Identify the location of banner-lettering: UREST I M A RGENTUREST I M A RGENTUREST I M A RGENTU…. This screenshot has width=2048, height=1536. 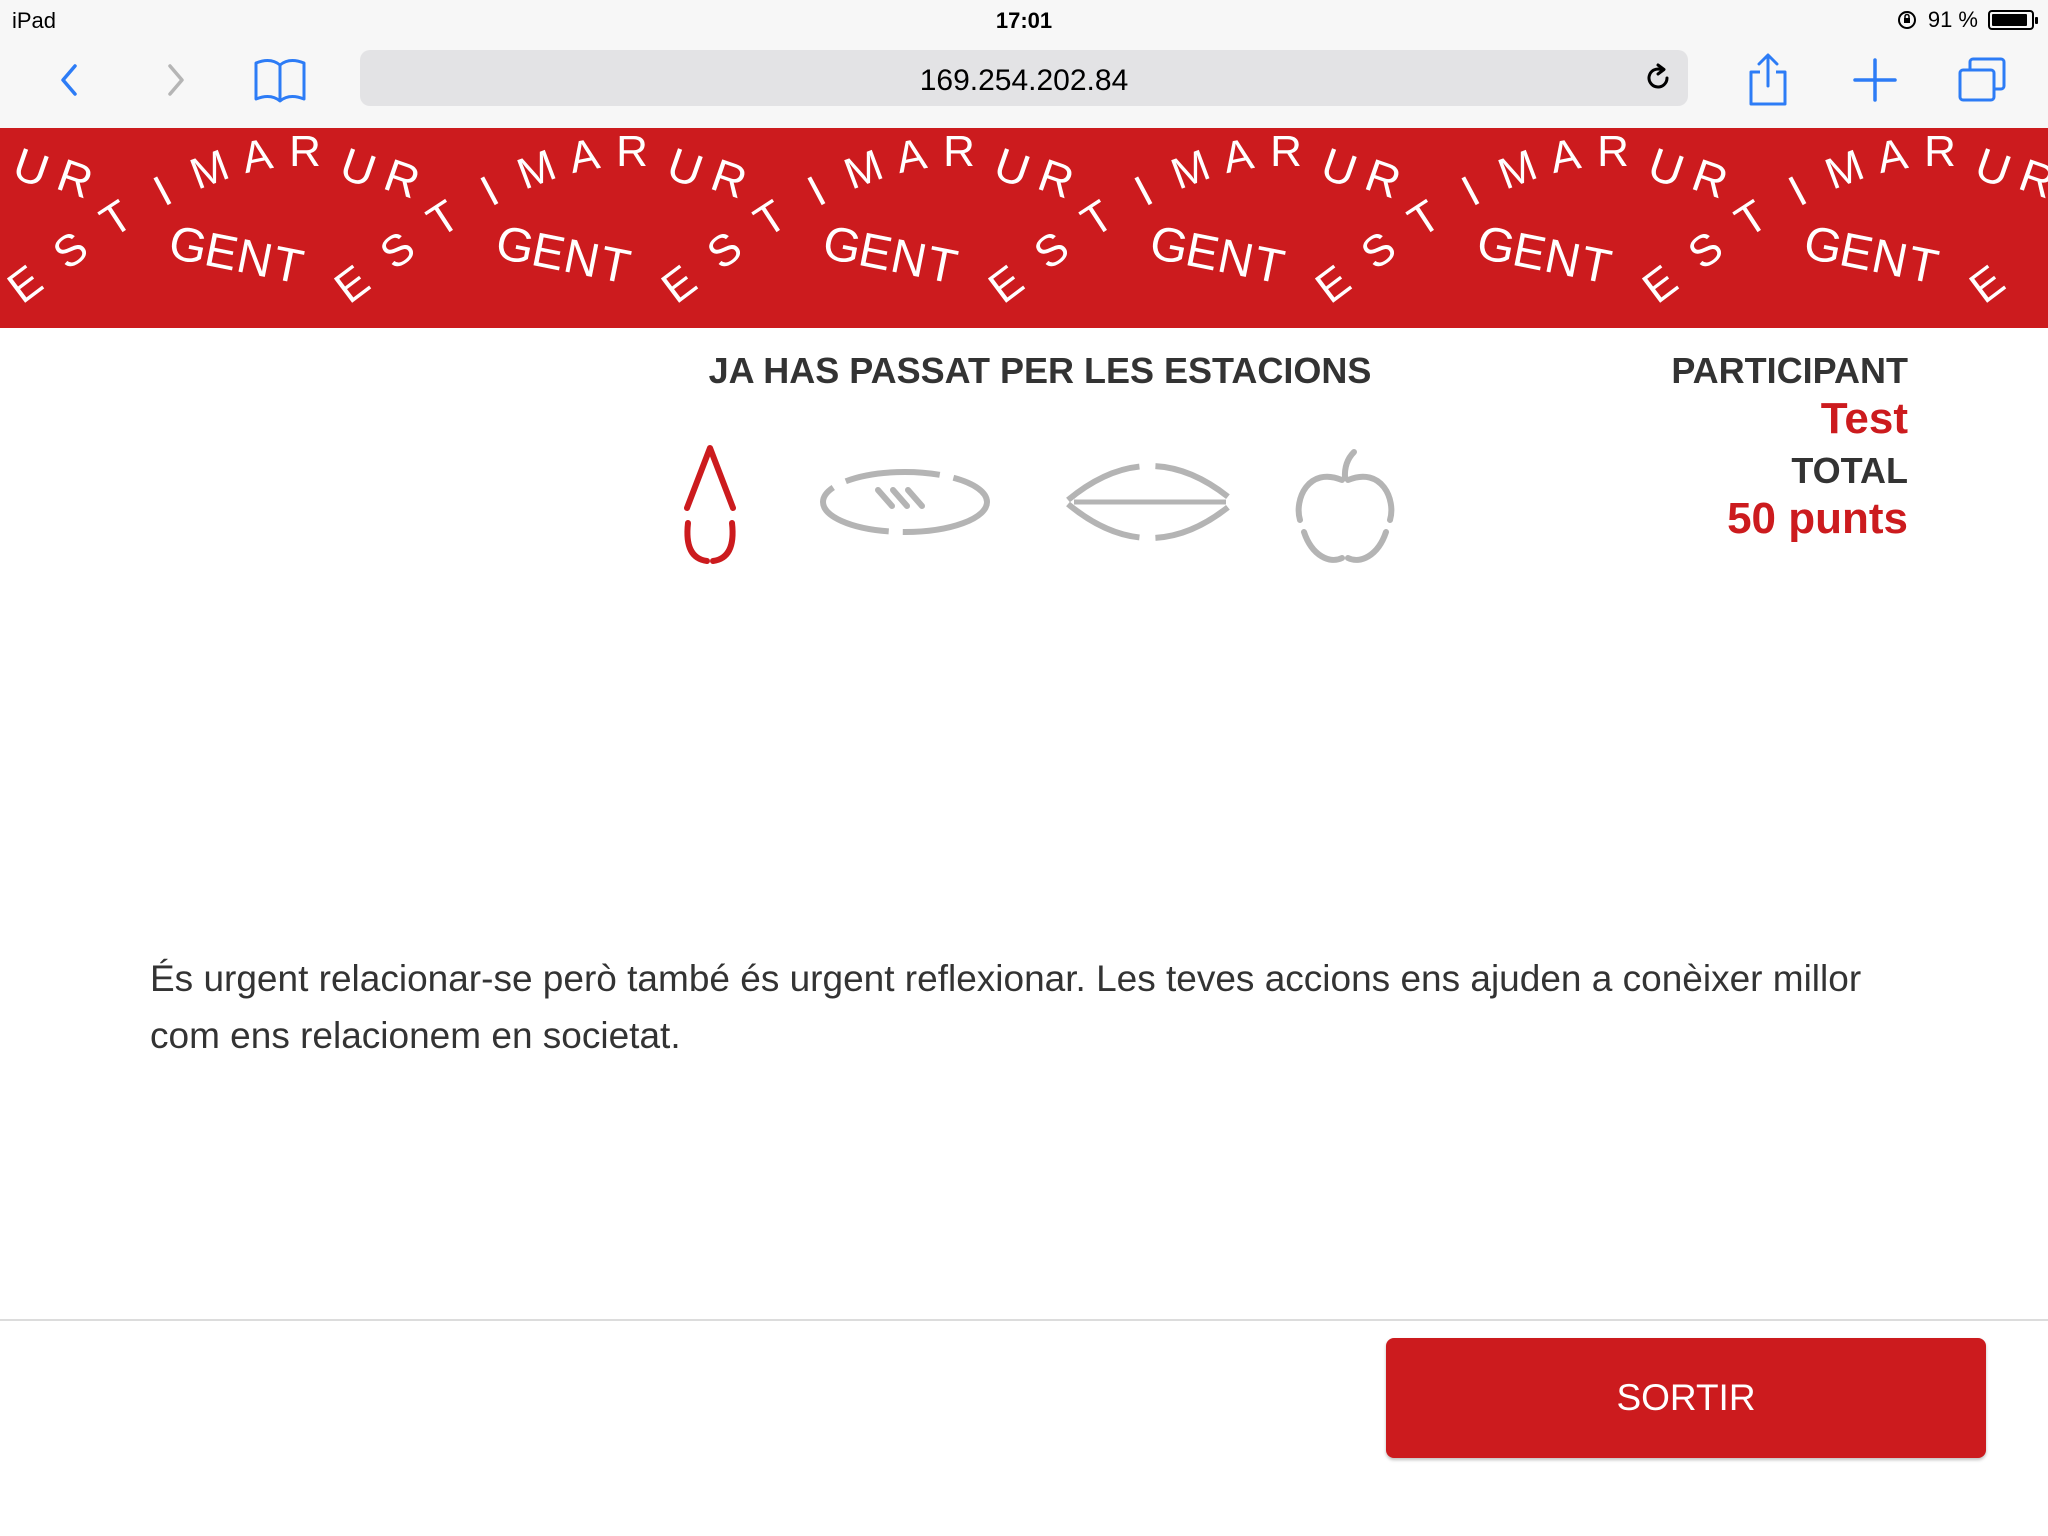
(1024, 220).